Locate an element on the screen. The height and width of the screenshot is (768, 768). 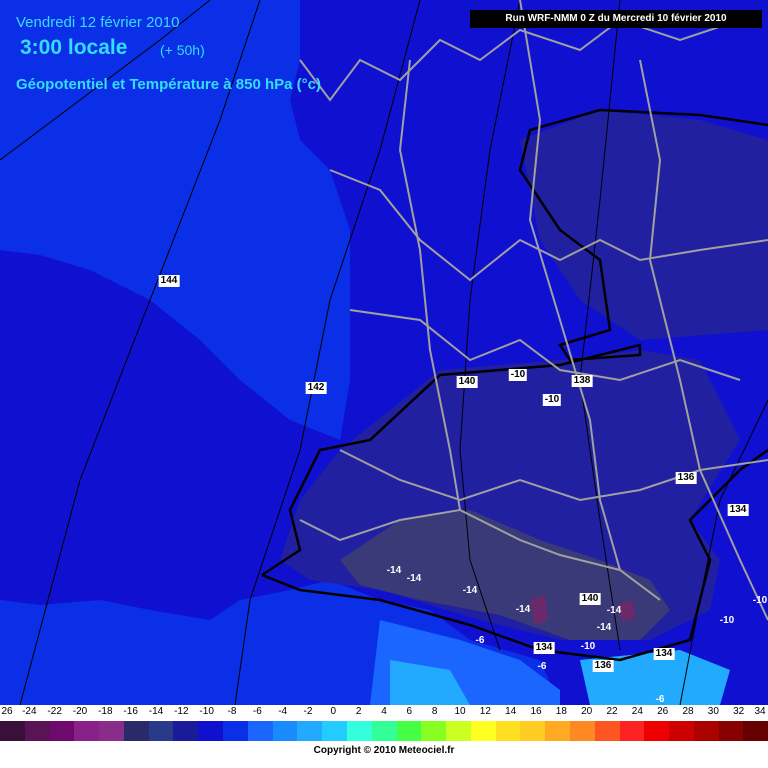
contour-label: 142 is located at coordinates (316, 388).